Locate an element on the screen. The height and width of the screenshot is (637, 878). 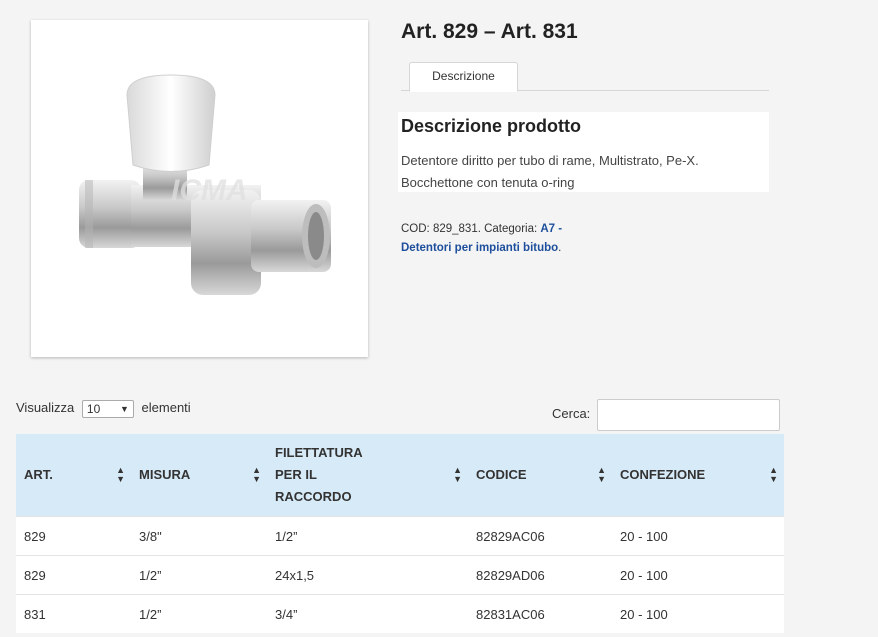
column-header-art: ART. ▲ ▼ is located at coordinates (73, 475).